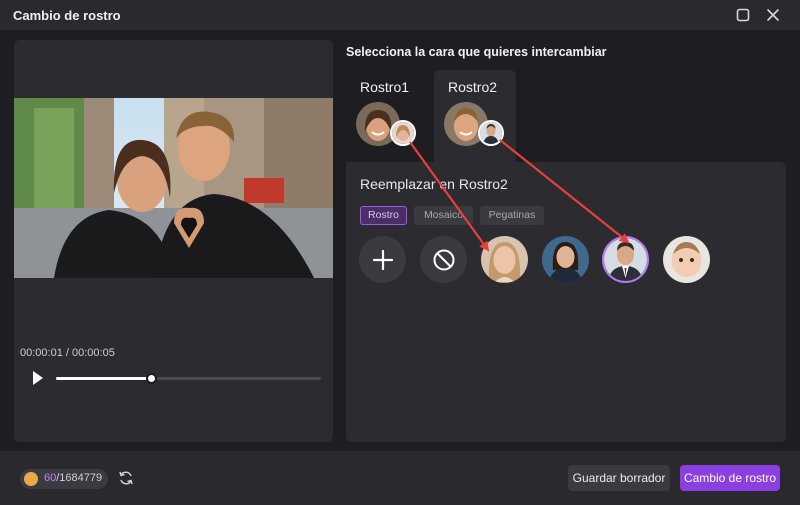 This screenshot has width=800, height=505. What do you see at coordinates (400, 15) in the screenshot?
I see `title-bar: Cambio de rostro` at bounding box center [400, 15].